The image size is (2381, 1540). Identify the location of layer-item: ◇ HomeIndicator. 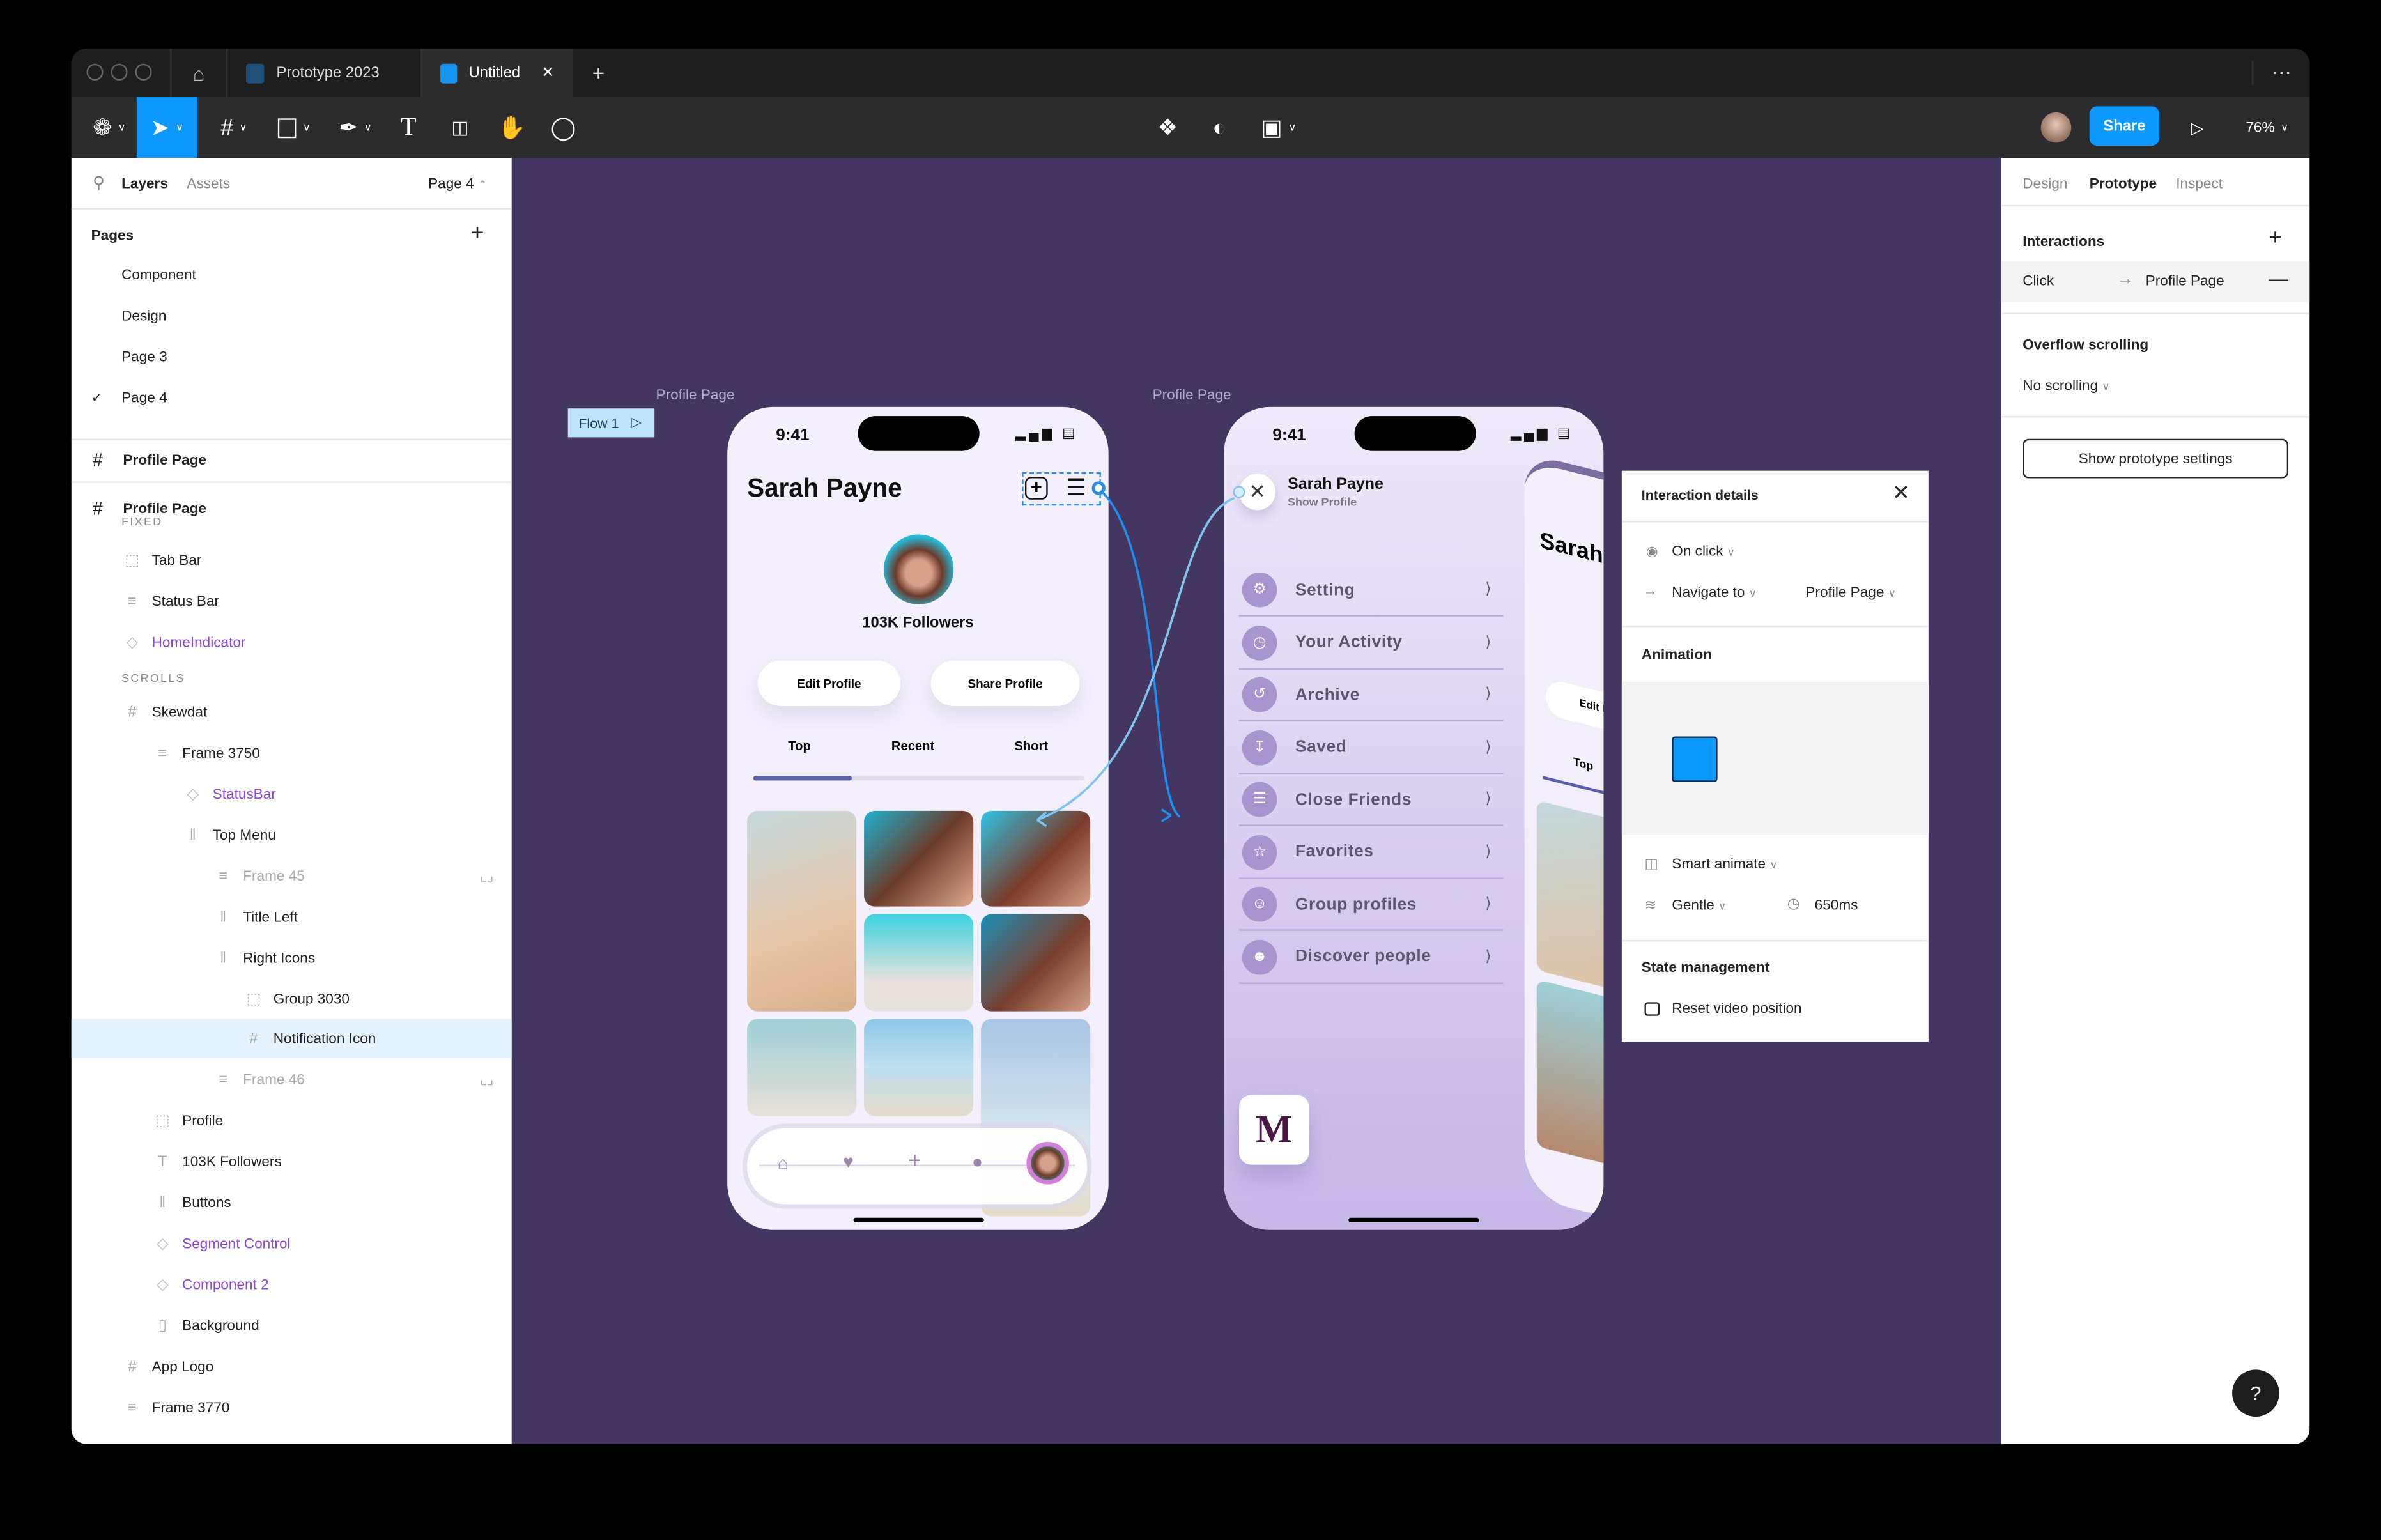
(292, 642).